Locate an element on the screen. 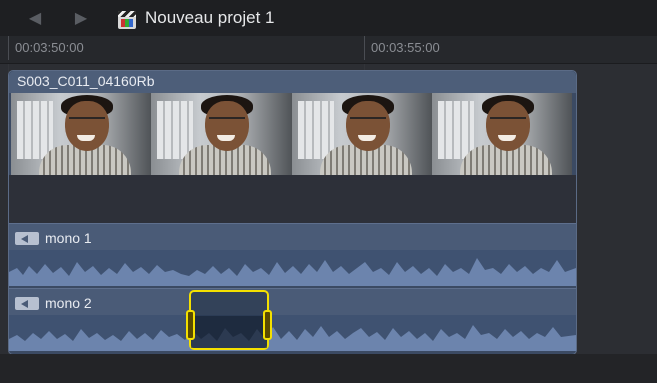 This screenshot has width=657, height=383. timeline-toolbar: ◀ ▶ Nouveau projet 1 is located at coordinates (328, 18).